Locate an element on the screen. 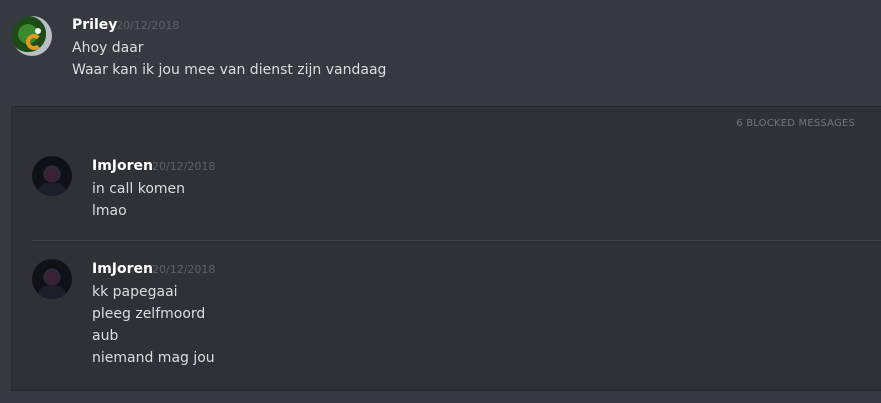  username: Priley is located at coordinates (94, 25).